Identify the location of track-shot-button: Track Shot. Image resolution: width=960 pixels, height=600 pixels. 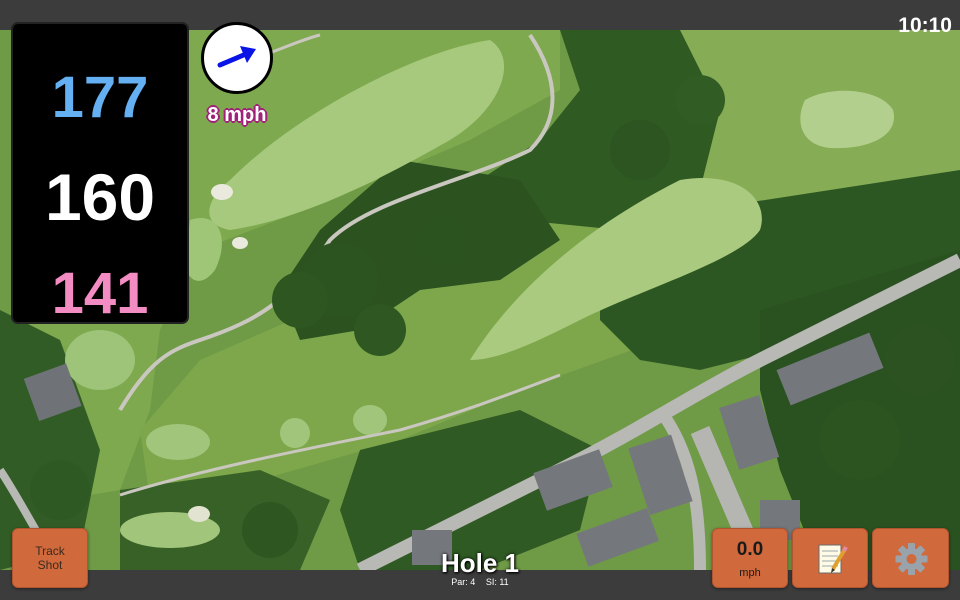
(50, 558).